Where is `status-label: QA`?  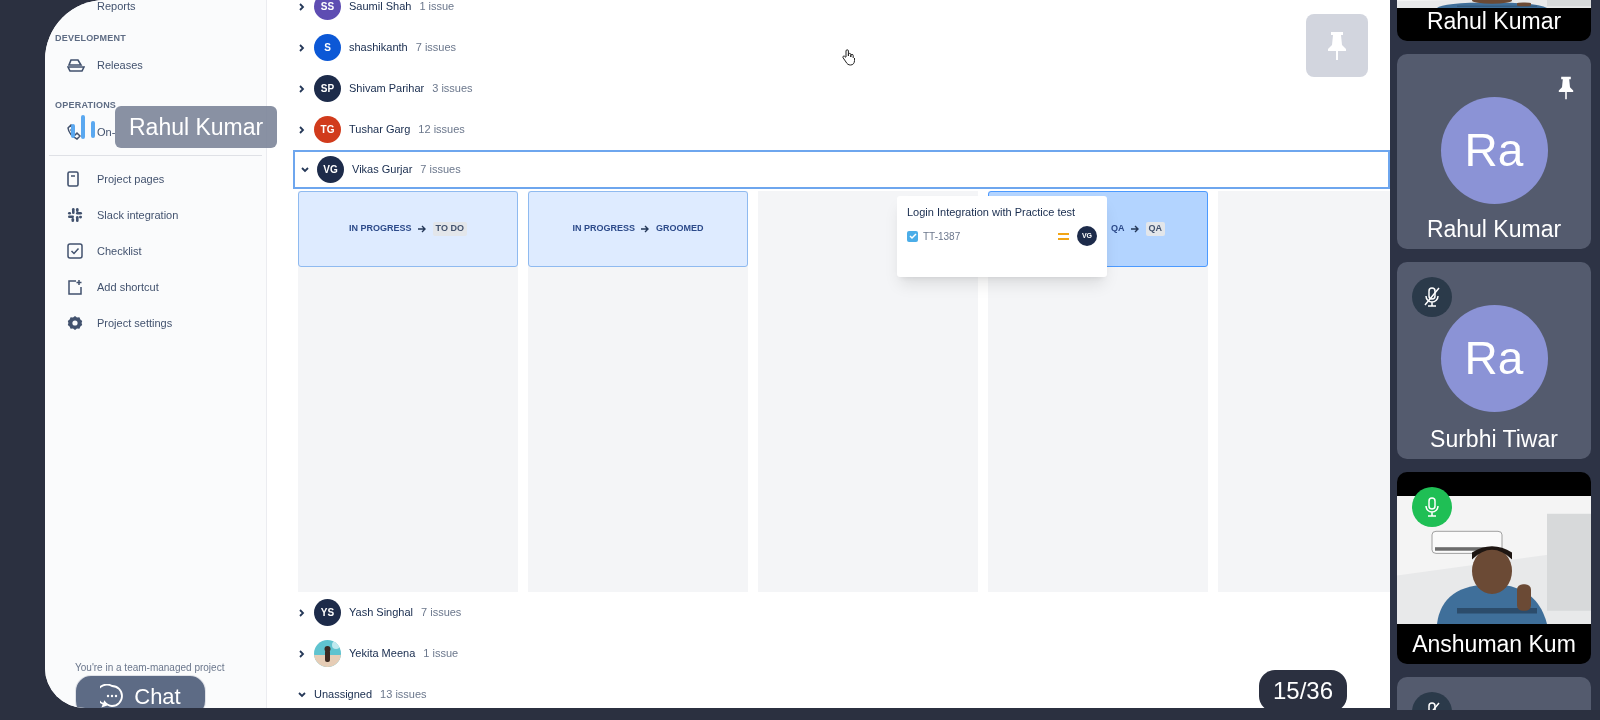
status-label: QA is located at coordinates (1118, 229).